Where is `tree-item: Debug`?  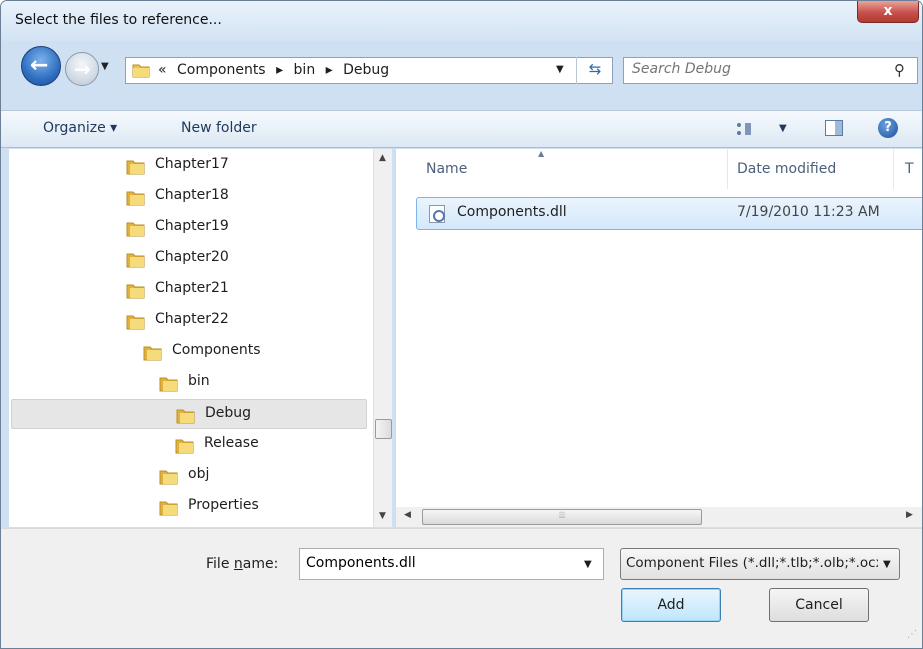 tree-item: Debug is located at coordinates (189, 414).